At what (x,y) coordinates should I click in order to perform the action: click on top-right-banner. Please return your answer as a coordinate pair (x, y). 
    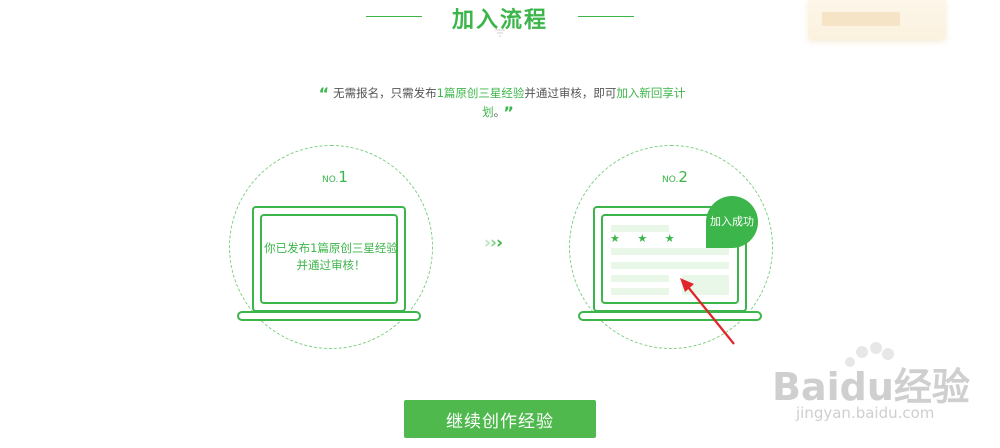
    Looking at the image, I should click on (877, 20).